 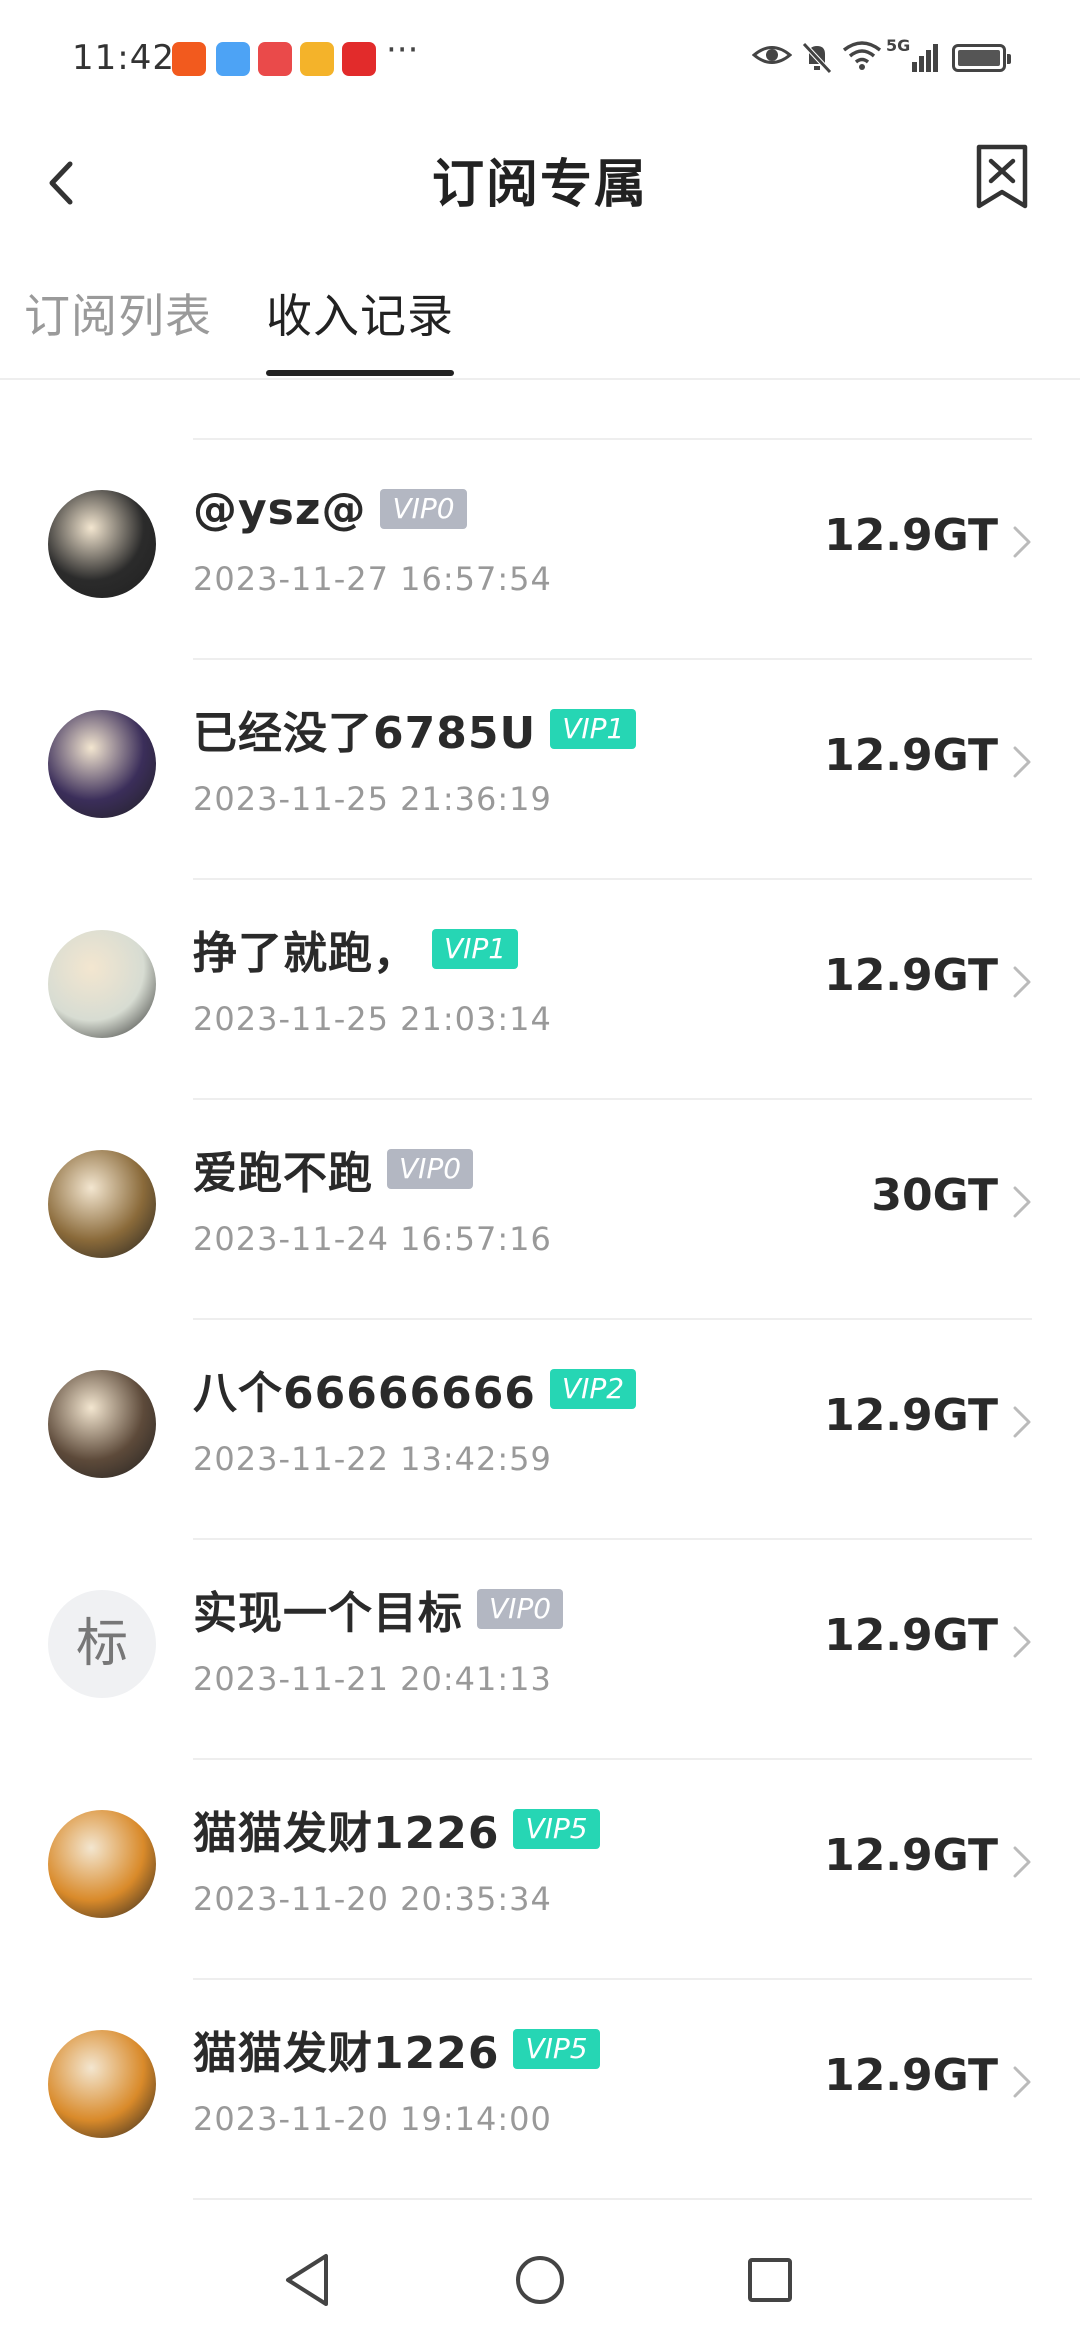 I want to click on network-type-label: 5G, so click(x=898, y=45).